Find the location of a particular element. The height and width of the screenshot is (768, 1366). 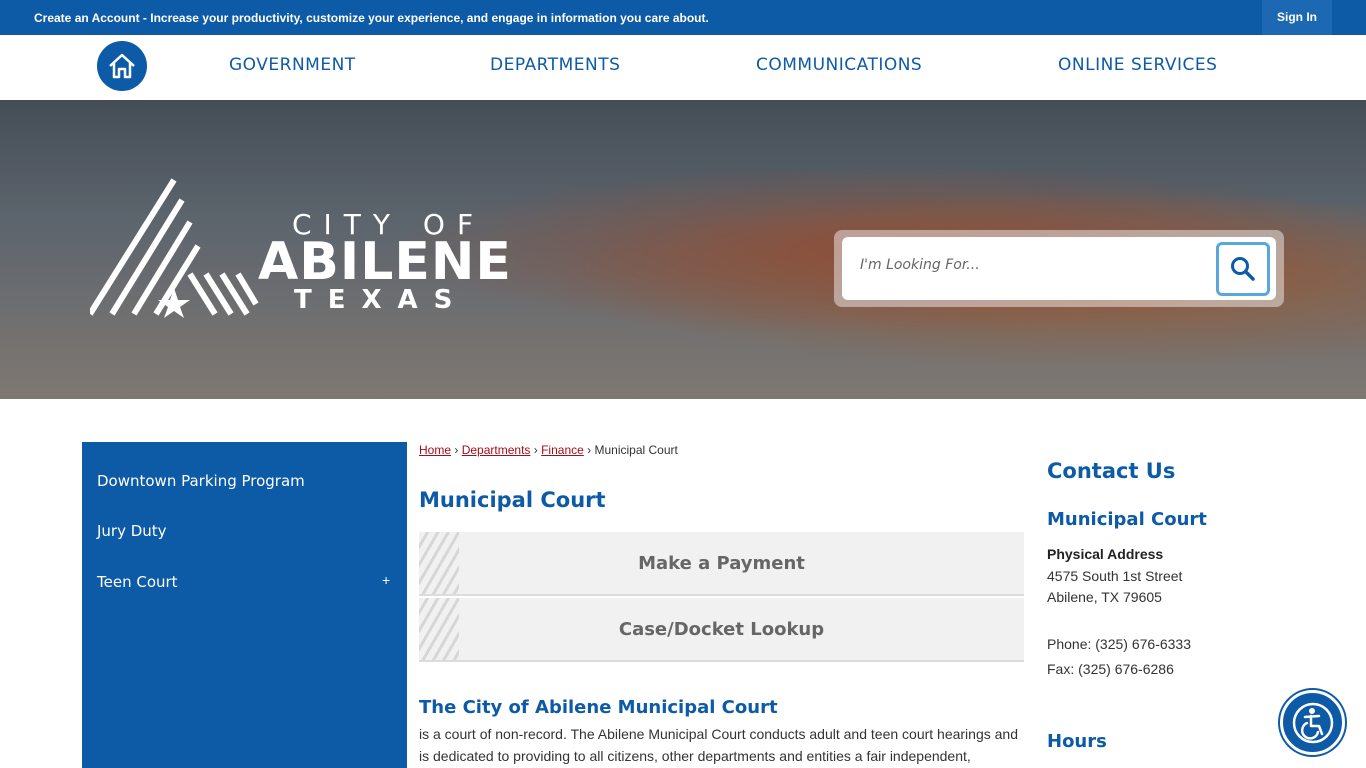

case-docket-lookup-button: Case/Docket Lookup is located at coordinates (721, 630).